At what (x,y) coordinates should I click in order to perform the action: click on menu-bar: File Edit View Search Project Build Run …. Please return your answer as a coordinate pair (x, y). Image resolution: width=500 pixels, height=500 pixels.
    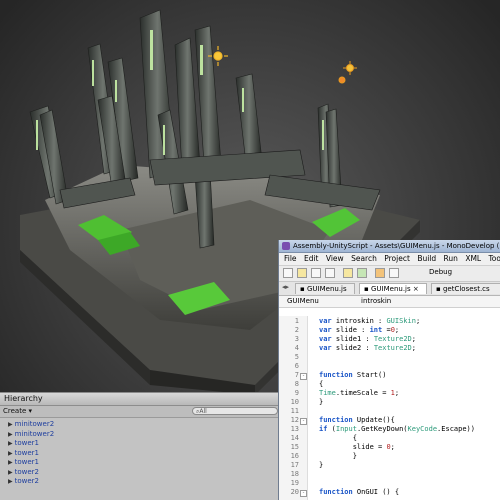
    Looking at the image, I should click on (389, 259).